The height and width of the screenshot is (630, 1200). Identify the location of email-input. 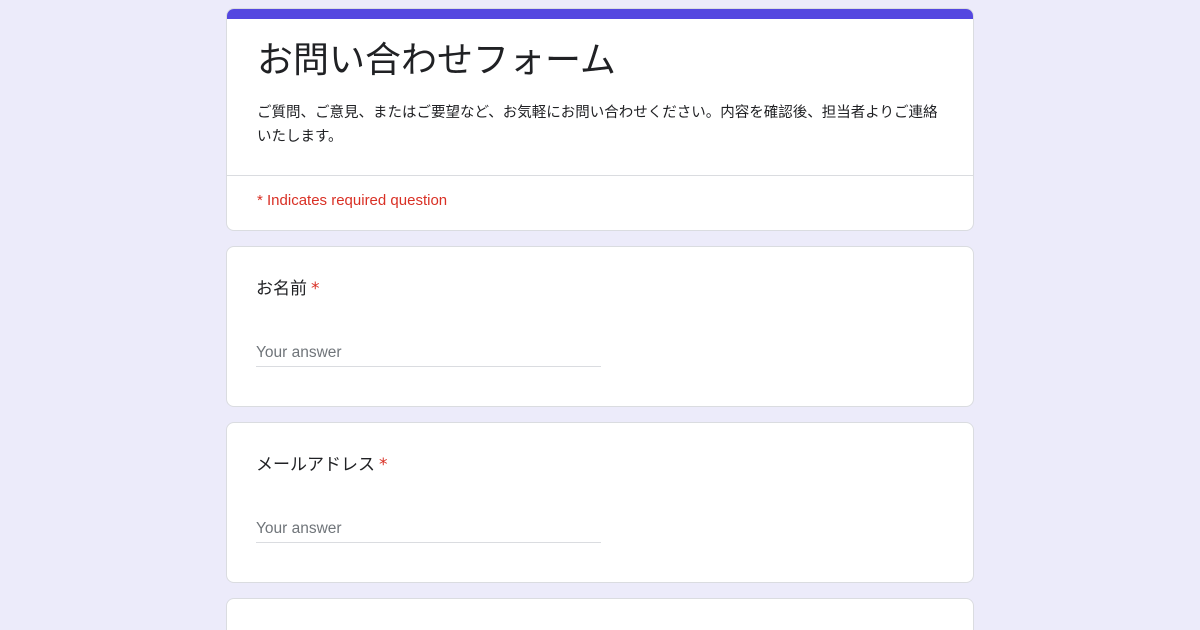
(428, 529).